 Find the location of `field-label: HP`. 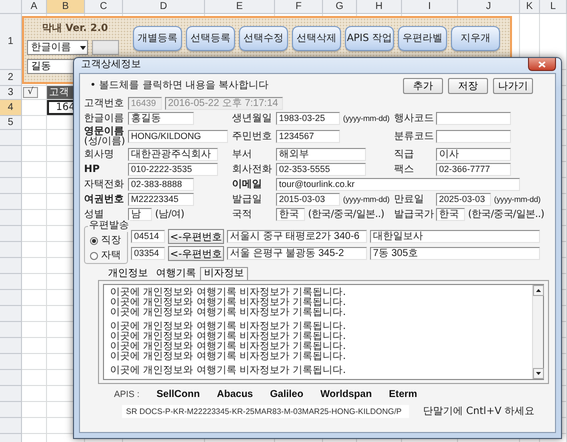

field-label: HP is located at coordinates (106, 169).